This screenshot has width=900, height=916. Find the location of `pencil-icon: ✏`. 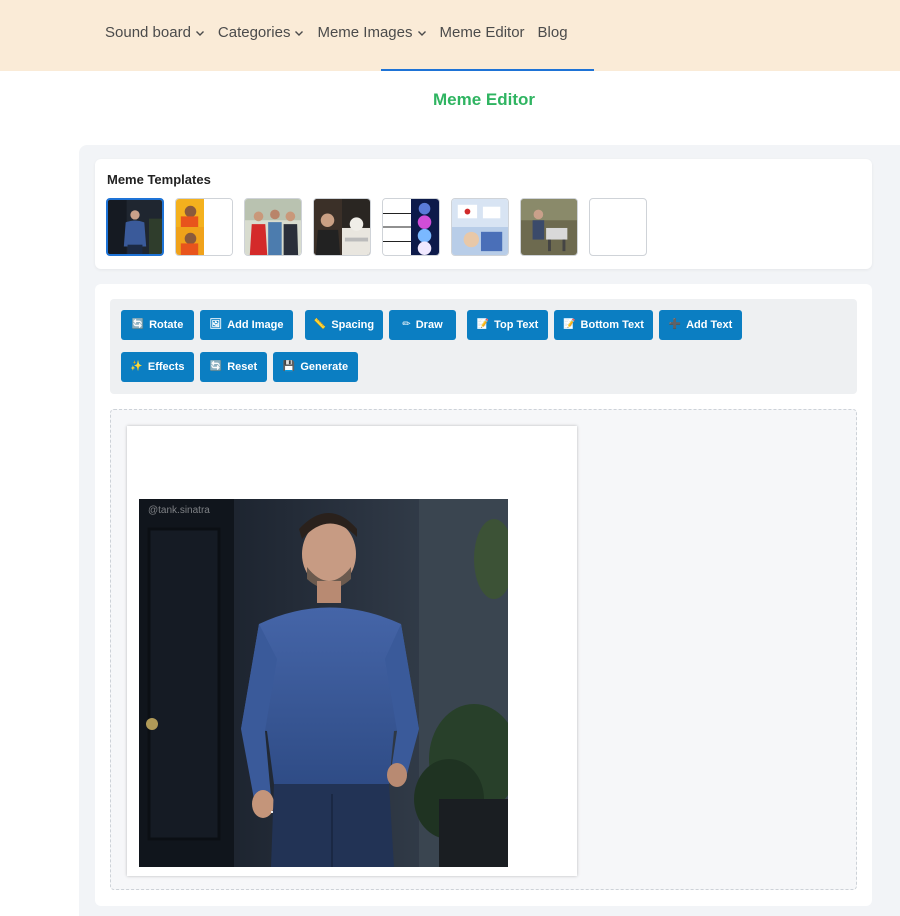

pencil-icon: ✏ is located at coordinates (406, 324).